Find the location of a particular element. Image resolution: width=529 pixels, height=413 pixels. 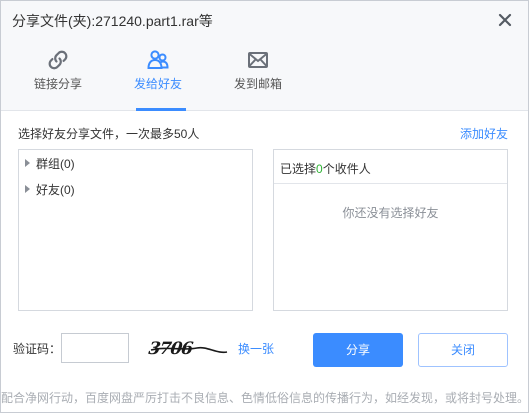

close-button: 关闭 is located at coordinates (463, 350).